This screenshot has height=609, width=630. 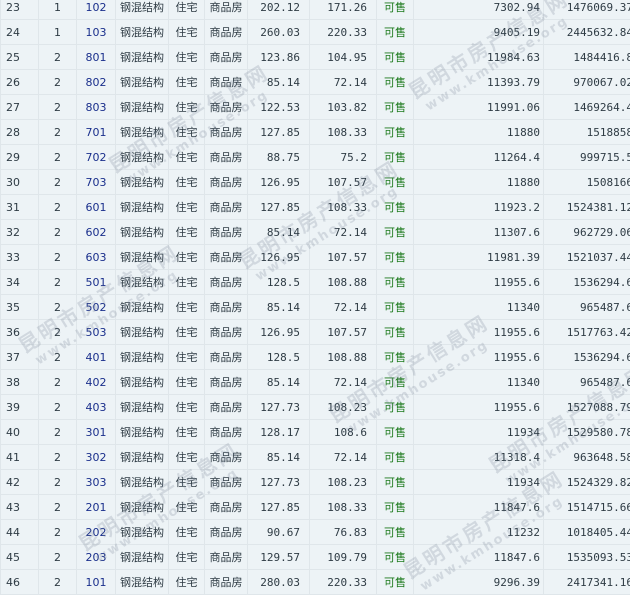 What do you see at coordinates (96, 132) in the screenshot?
I see `room-link: 701` at bounding box center [96, 132].